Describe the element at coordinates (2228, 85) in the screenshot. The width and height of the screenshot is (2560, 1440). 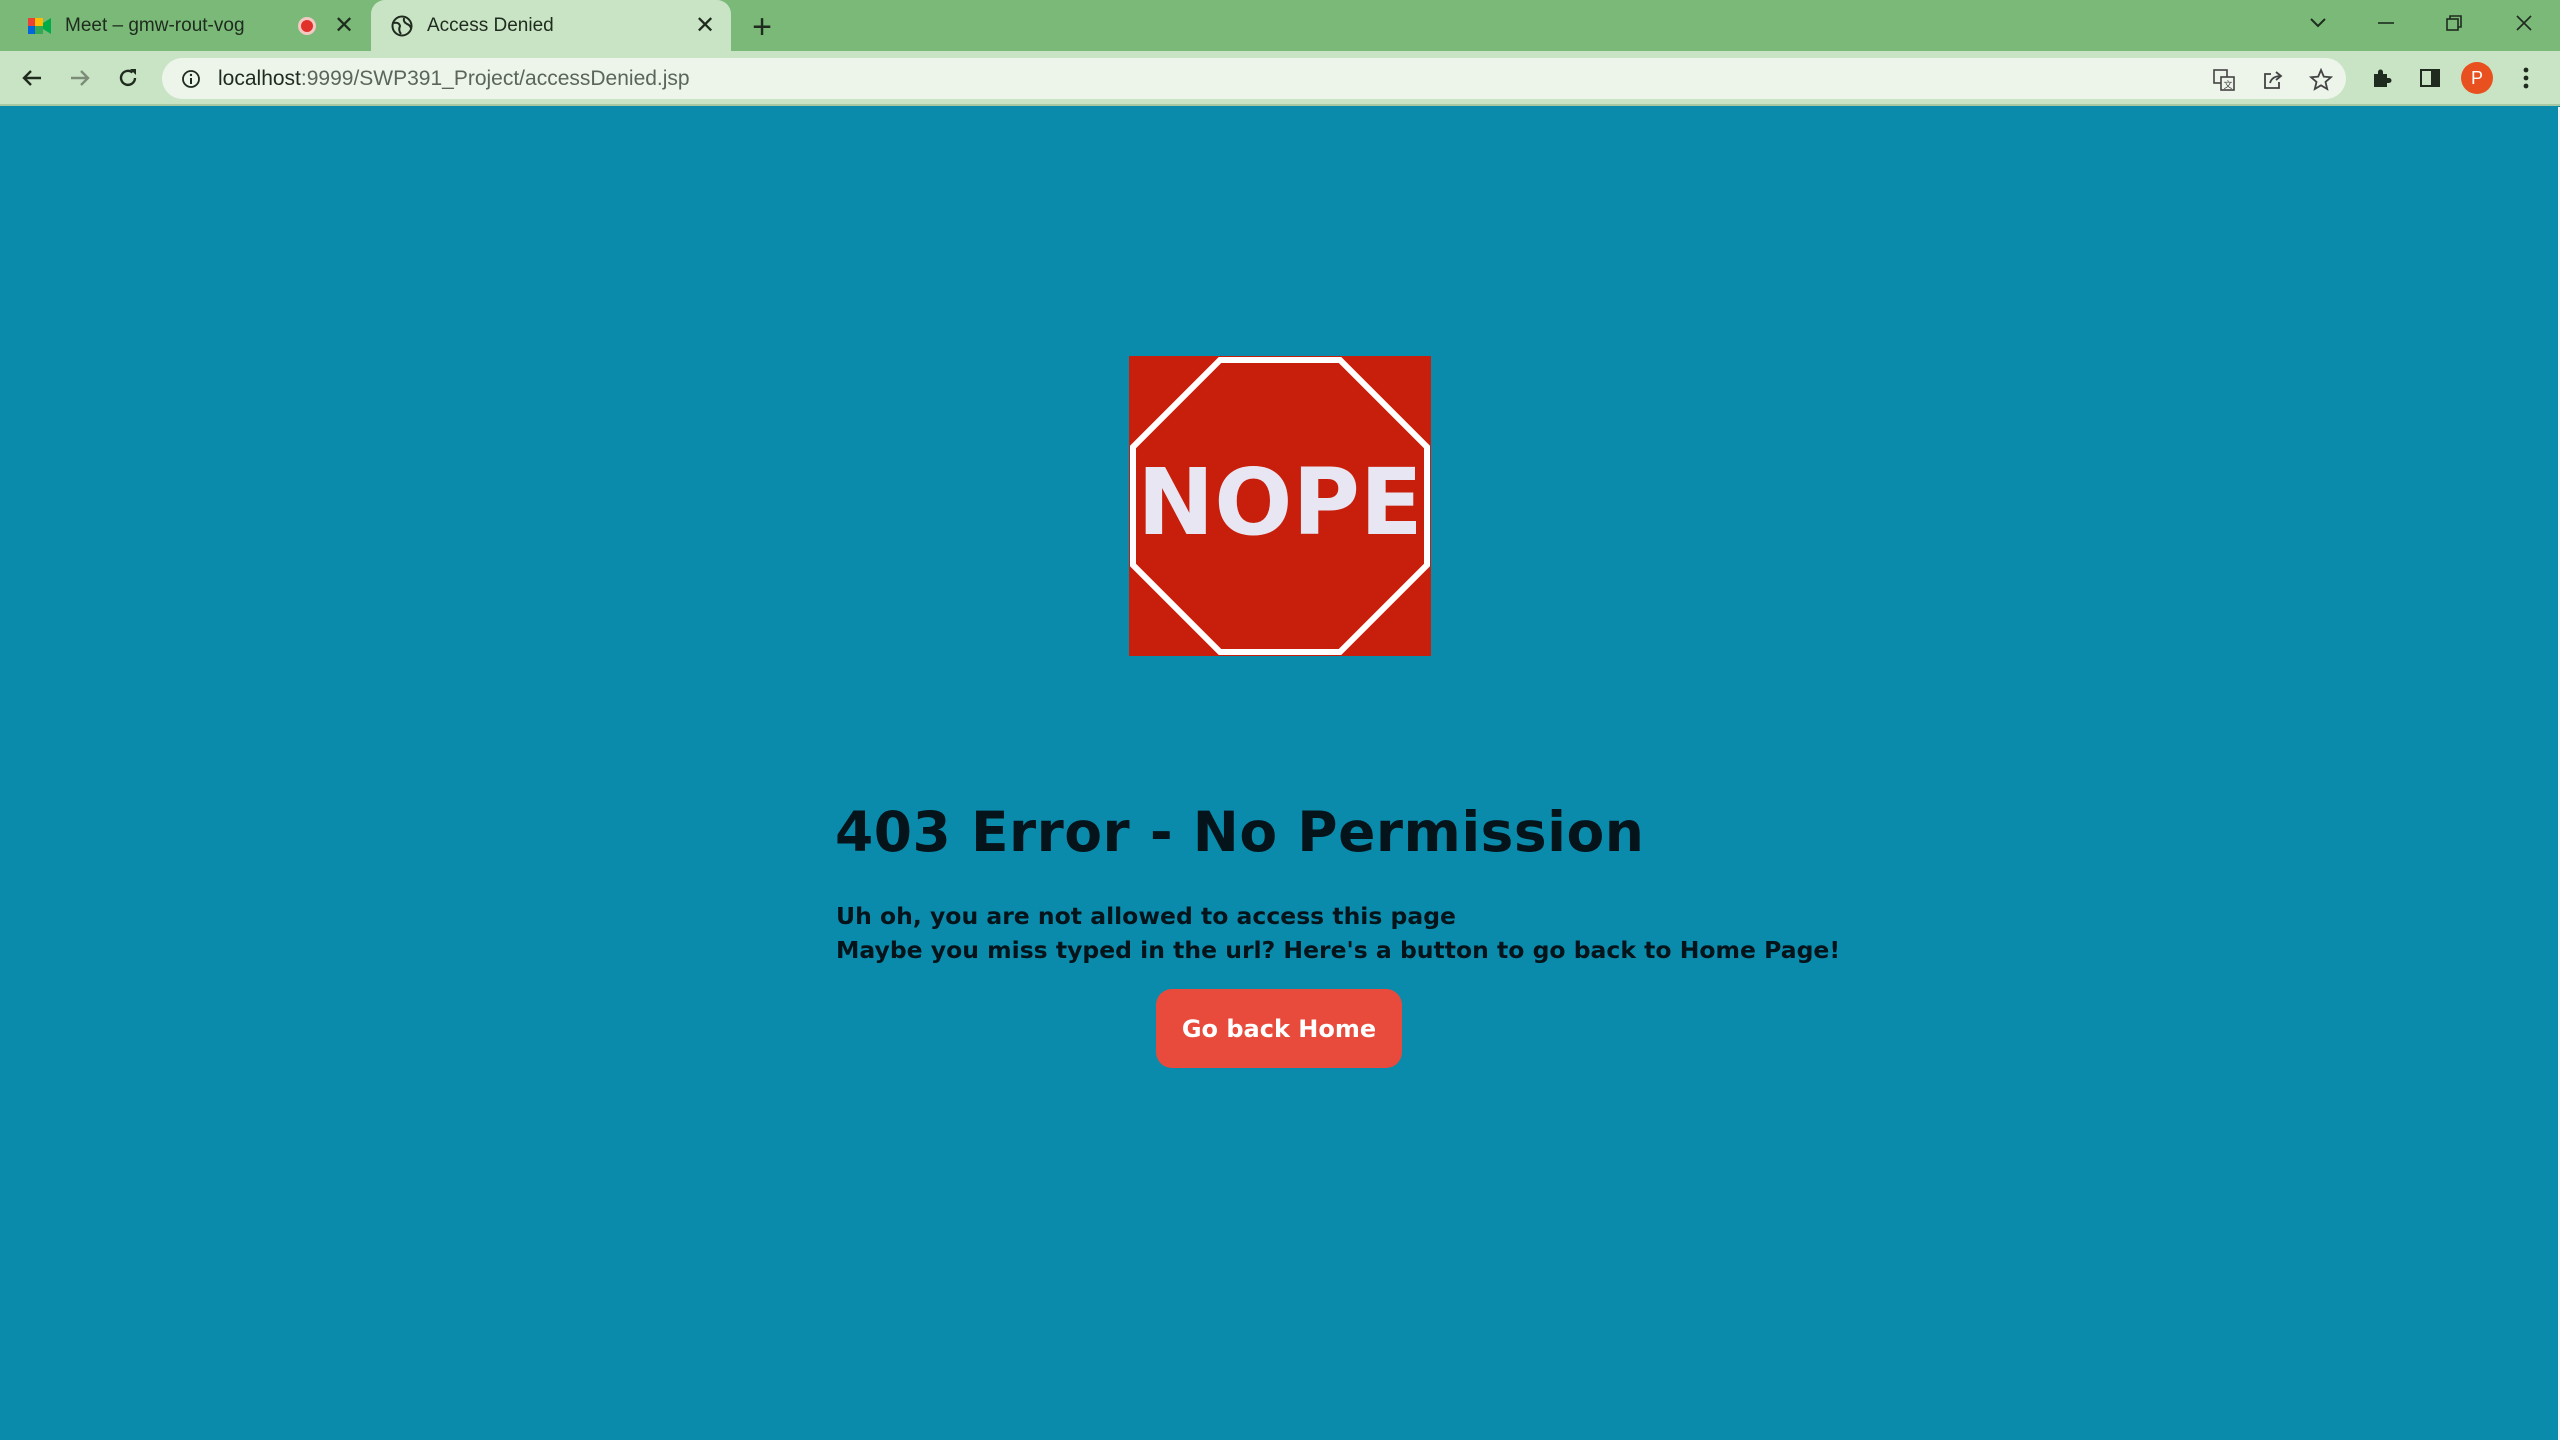
I see `svg-text: 文` at that location.